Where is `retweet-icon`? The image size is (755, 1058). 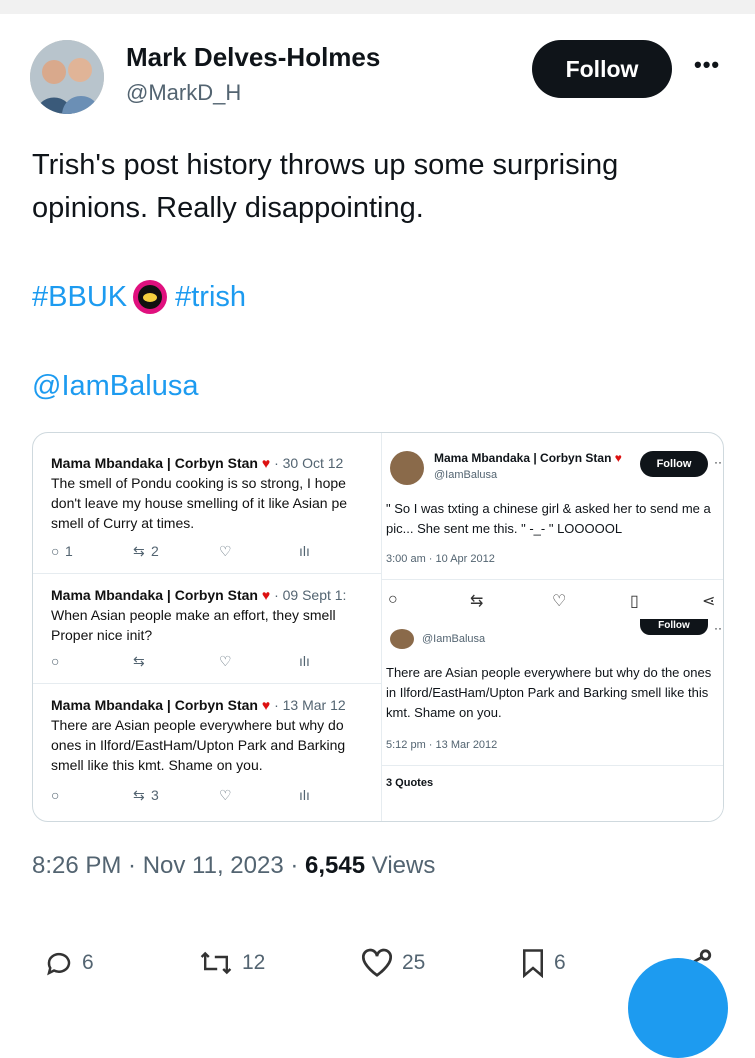
retweet-icon is located at coordinates (216, 963).